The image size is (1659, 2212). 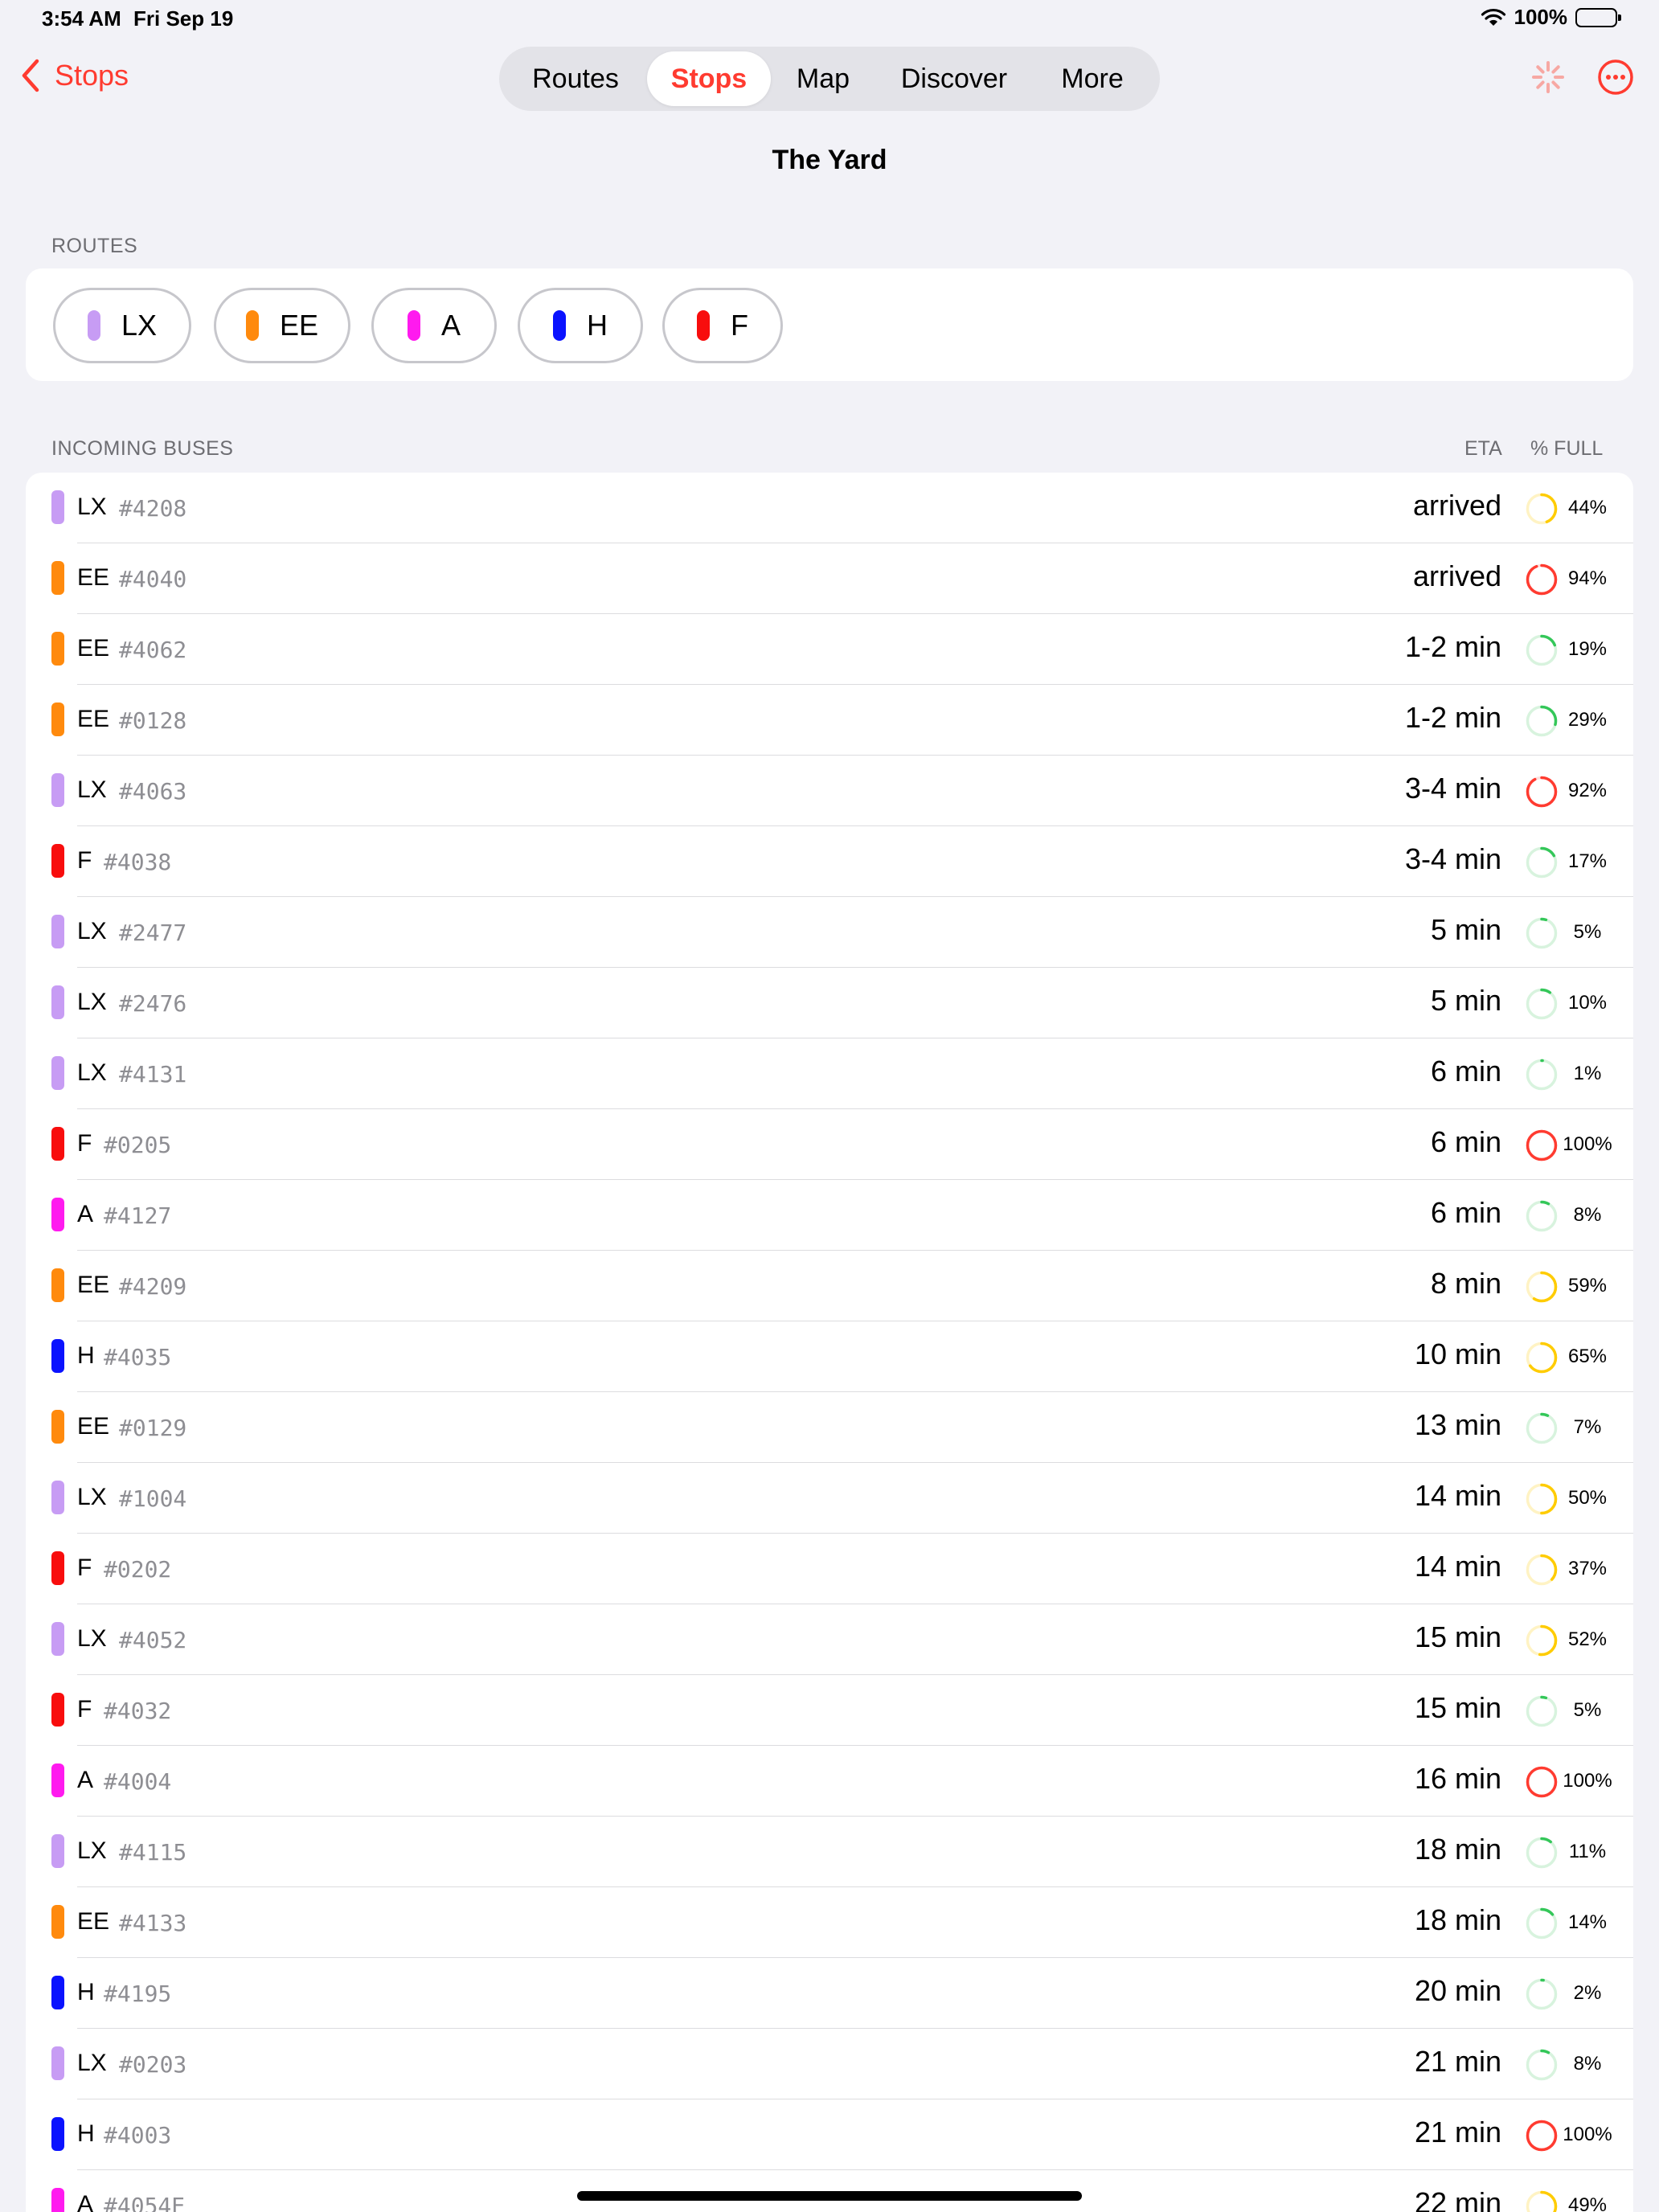 I want to click on bus-row: EE #4209 8 min 59%, so click(x=829, y=1286).